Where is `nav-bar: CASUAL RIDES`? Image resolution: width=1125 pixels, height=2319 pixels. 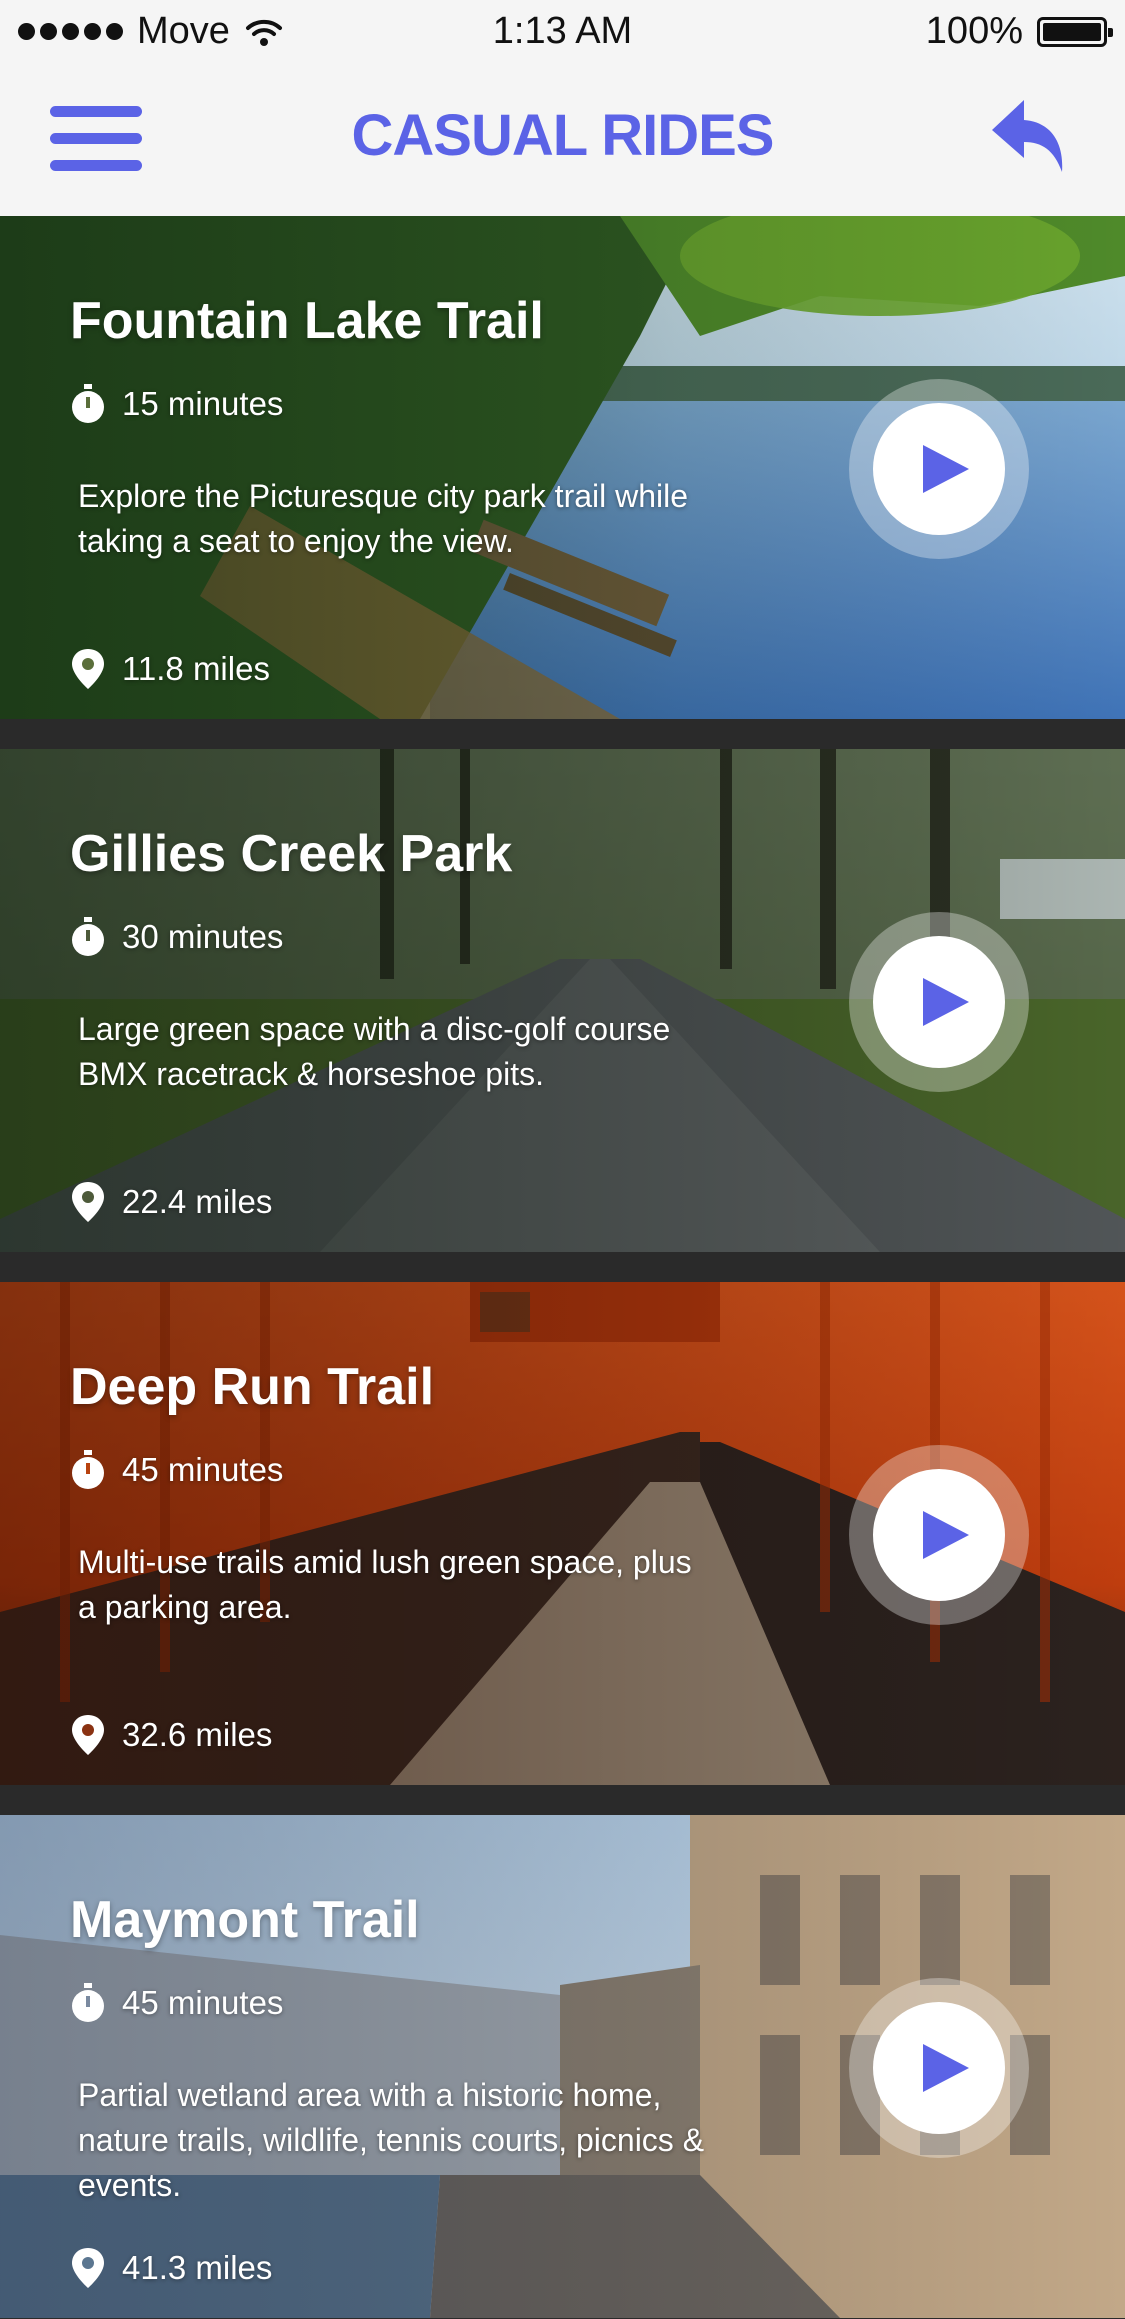
nav-bar: CASUAL RIDES is located at coordinates (562, 141).